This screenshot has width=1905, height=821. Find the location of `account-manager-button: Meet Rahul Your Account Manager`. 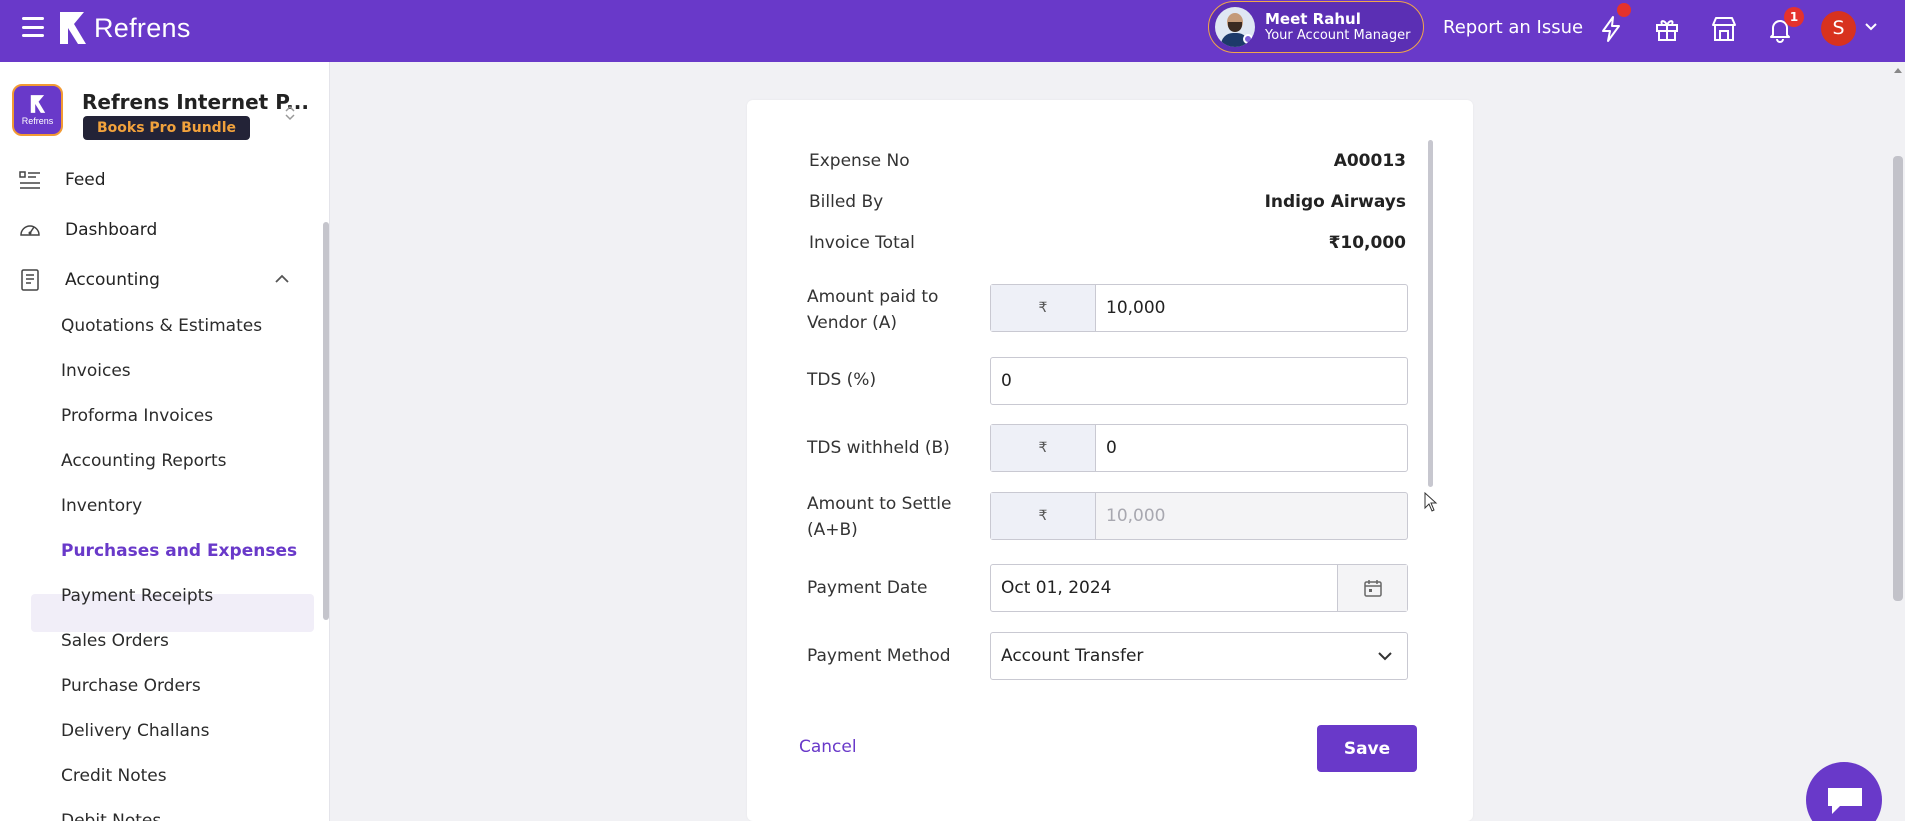

account-manager-button: Meet Rahul Your Account Manager is located at coordinates (1316, 27).